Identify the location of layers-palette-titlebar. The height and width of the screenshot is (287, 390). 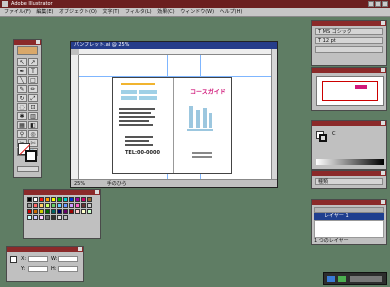
(349, 202).